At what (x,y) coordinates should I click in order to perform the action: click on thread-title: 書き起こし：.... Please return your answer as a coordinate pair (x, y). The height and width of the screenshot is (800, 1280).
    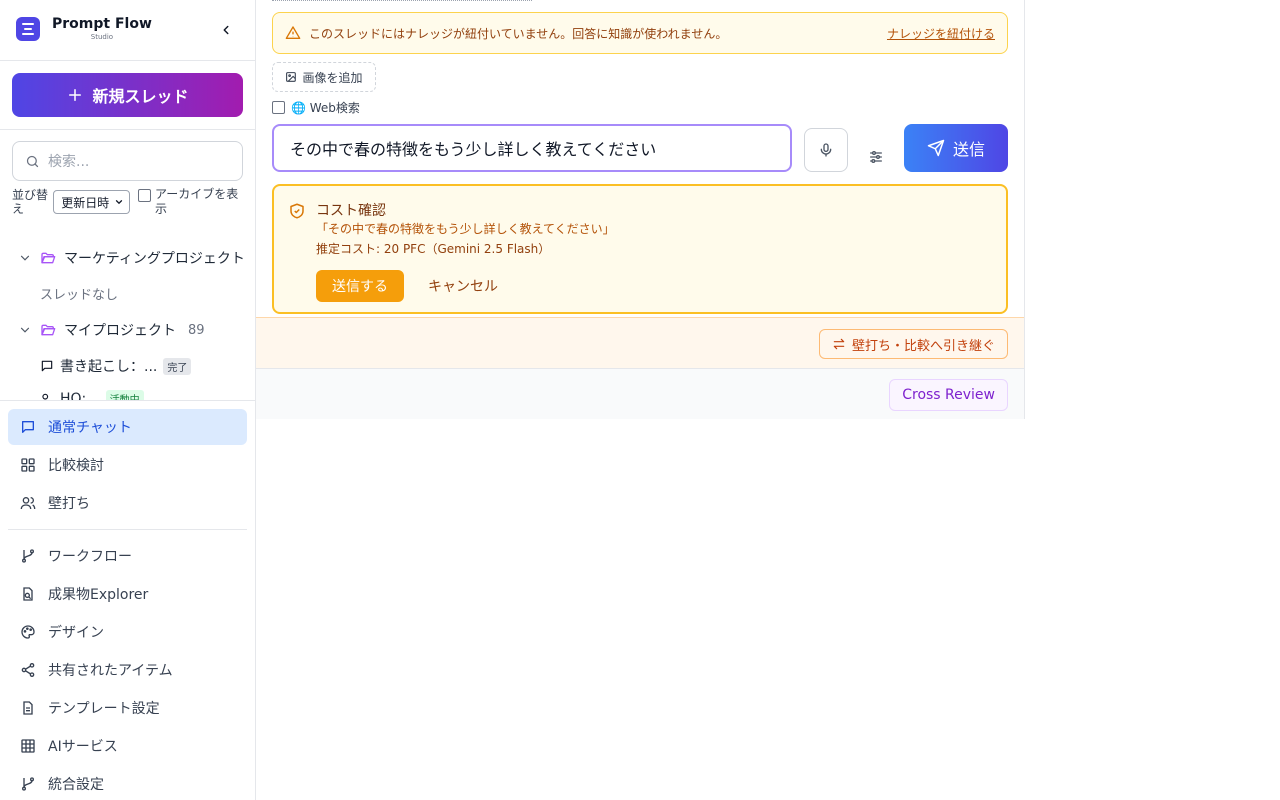
    Looking at the image, I should click on (109, 367).